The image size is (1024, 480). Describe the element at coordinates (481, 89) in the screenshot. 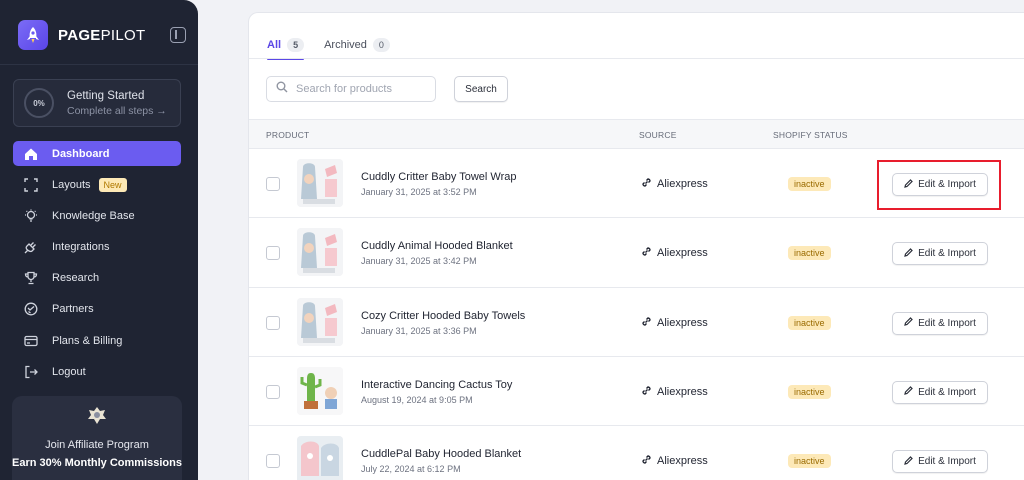

I see `search-button: Search` at that location.